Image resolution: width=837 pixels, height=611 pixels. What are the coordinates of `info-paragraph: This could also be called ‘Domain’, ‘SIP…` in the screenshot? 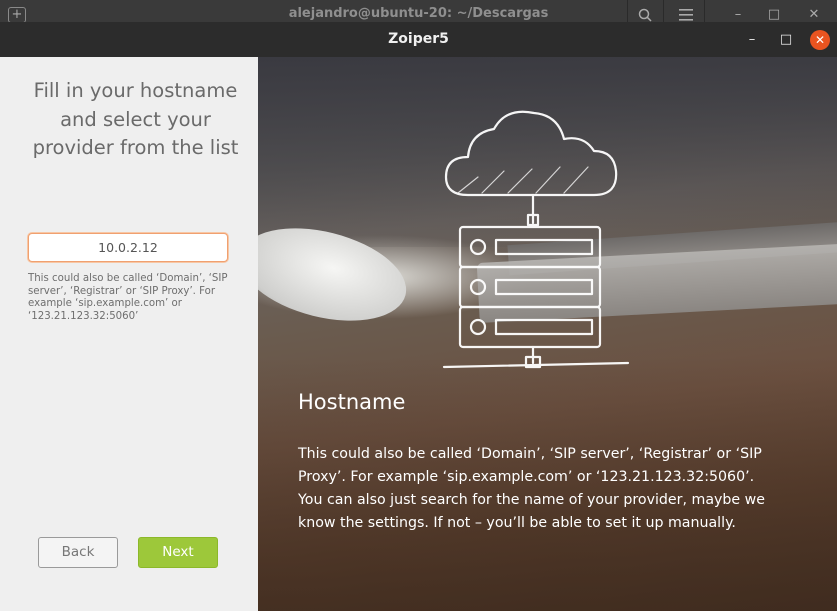 It's located at (530, 465).